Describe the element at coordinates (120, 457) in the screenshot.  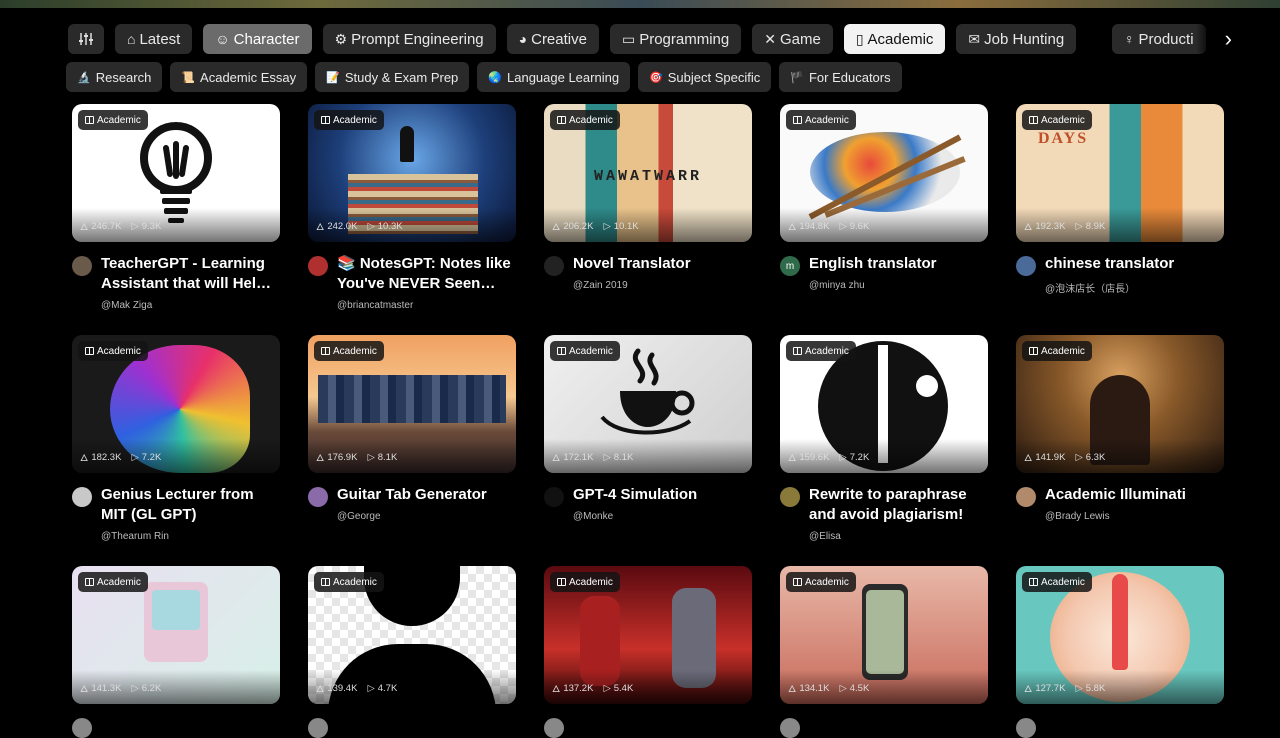
I see `card-stats: 🜂 182.3K ▷ 7.2K` at that location.